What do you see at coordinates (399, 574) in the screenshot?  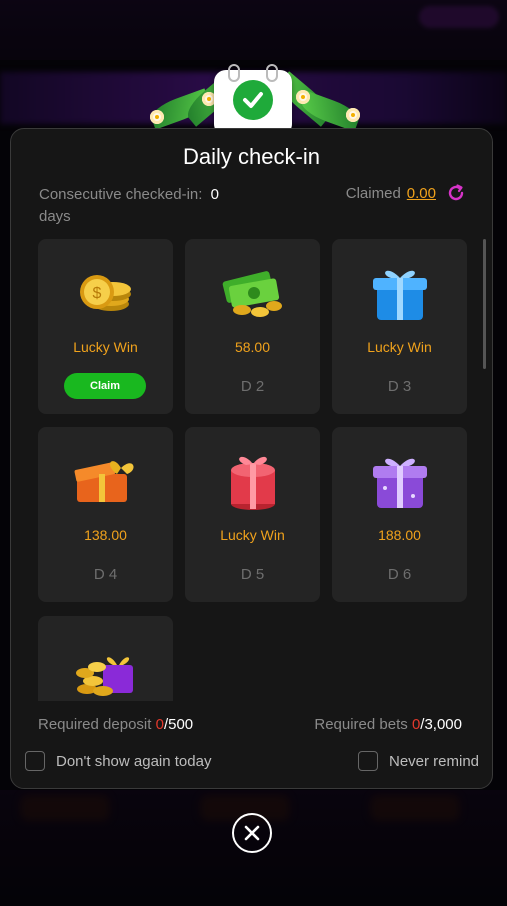 I see `reward-day: D 6` at bounding box center [399, 574].